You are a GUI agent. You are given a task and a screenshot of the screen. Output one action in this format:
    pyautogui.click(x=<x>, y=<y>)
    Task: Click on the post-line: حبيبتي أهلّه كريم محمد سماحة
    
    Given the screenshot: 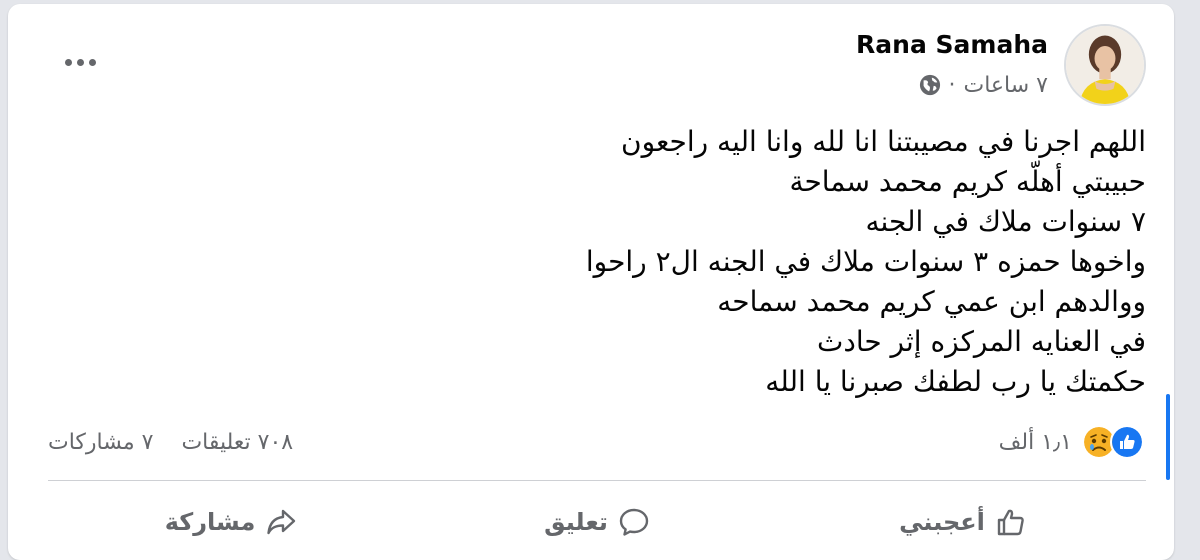 What is the action you would take?
    pyautogui.click(x=967, y=181)
    